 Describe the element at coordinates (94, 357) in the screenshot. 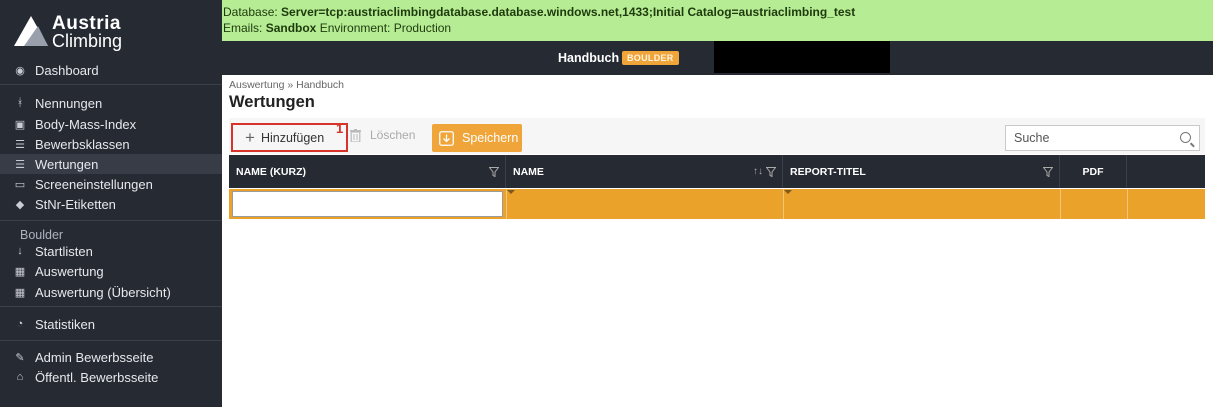

I see `sidebar-item-label: Admin Bewerbsseite` at that location.